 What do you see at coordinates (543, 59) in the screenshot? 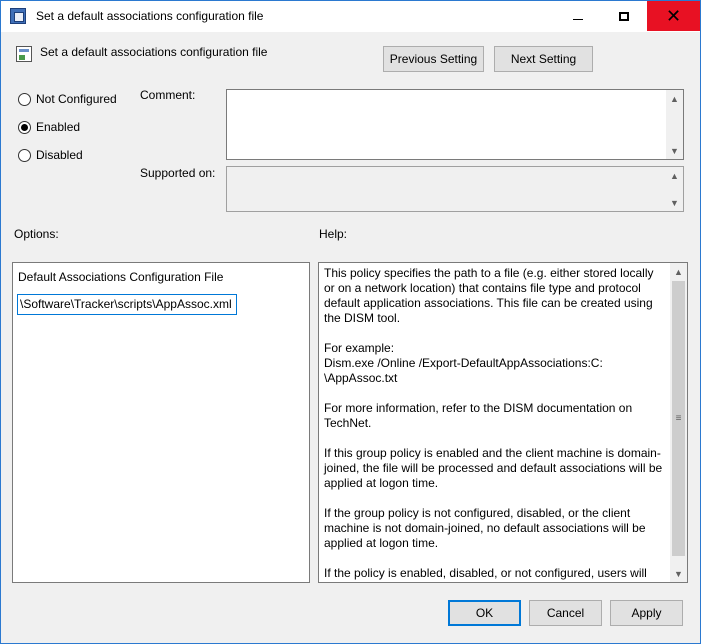
I see `next-setting-button: Next Setting` at bounding box center [543, 59].